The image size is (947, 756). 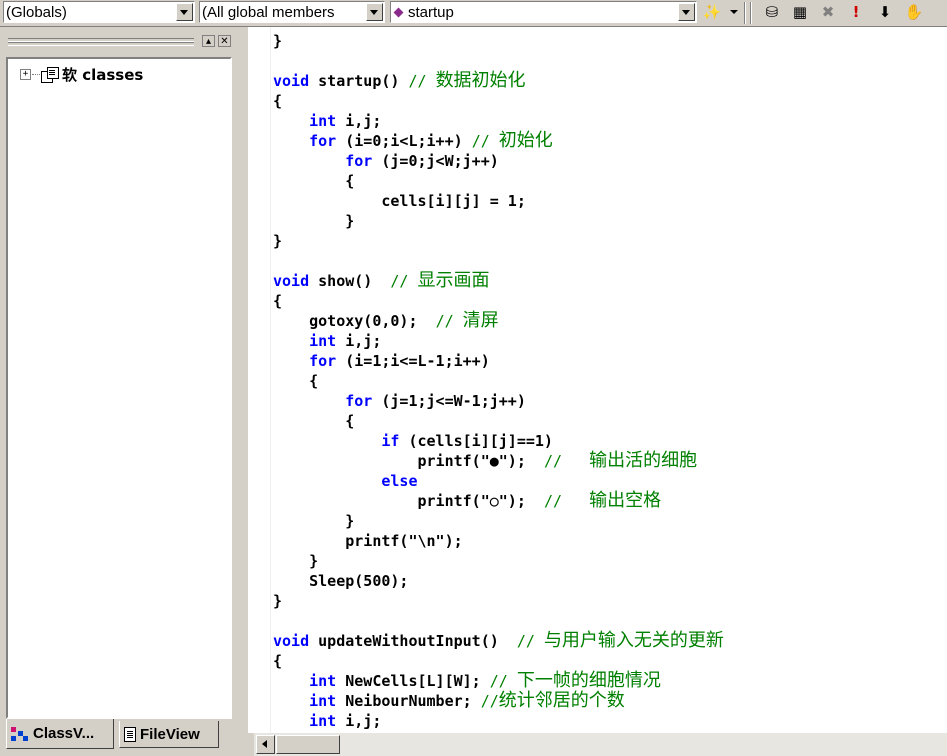 I want to click on code-line: int NeibourNumber; //统计邻居的个数, so click(x=498, y=701).